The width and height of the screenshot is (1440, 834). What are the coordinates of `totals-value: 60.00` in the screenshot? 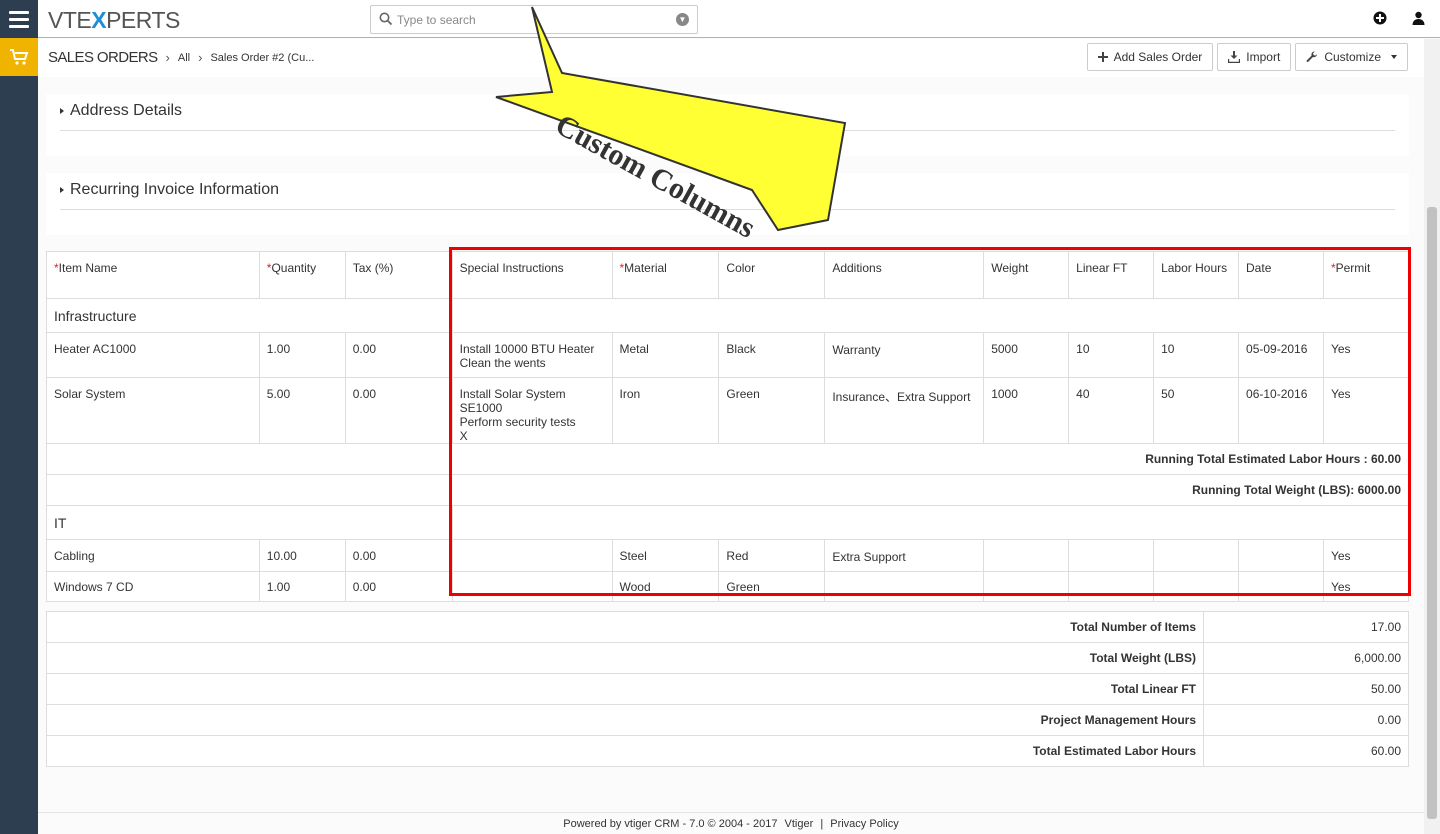 It's located at (1306, 751).